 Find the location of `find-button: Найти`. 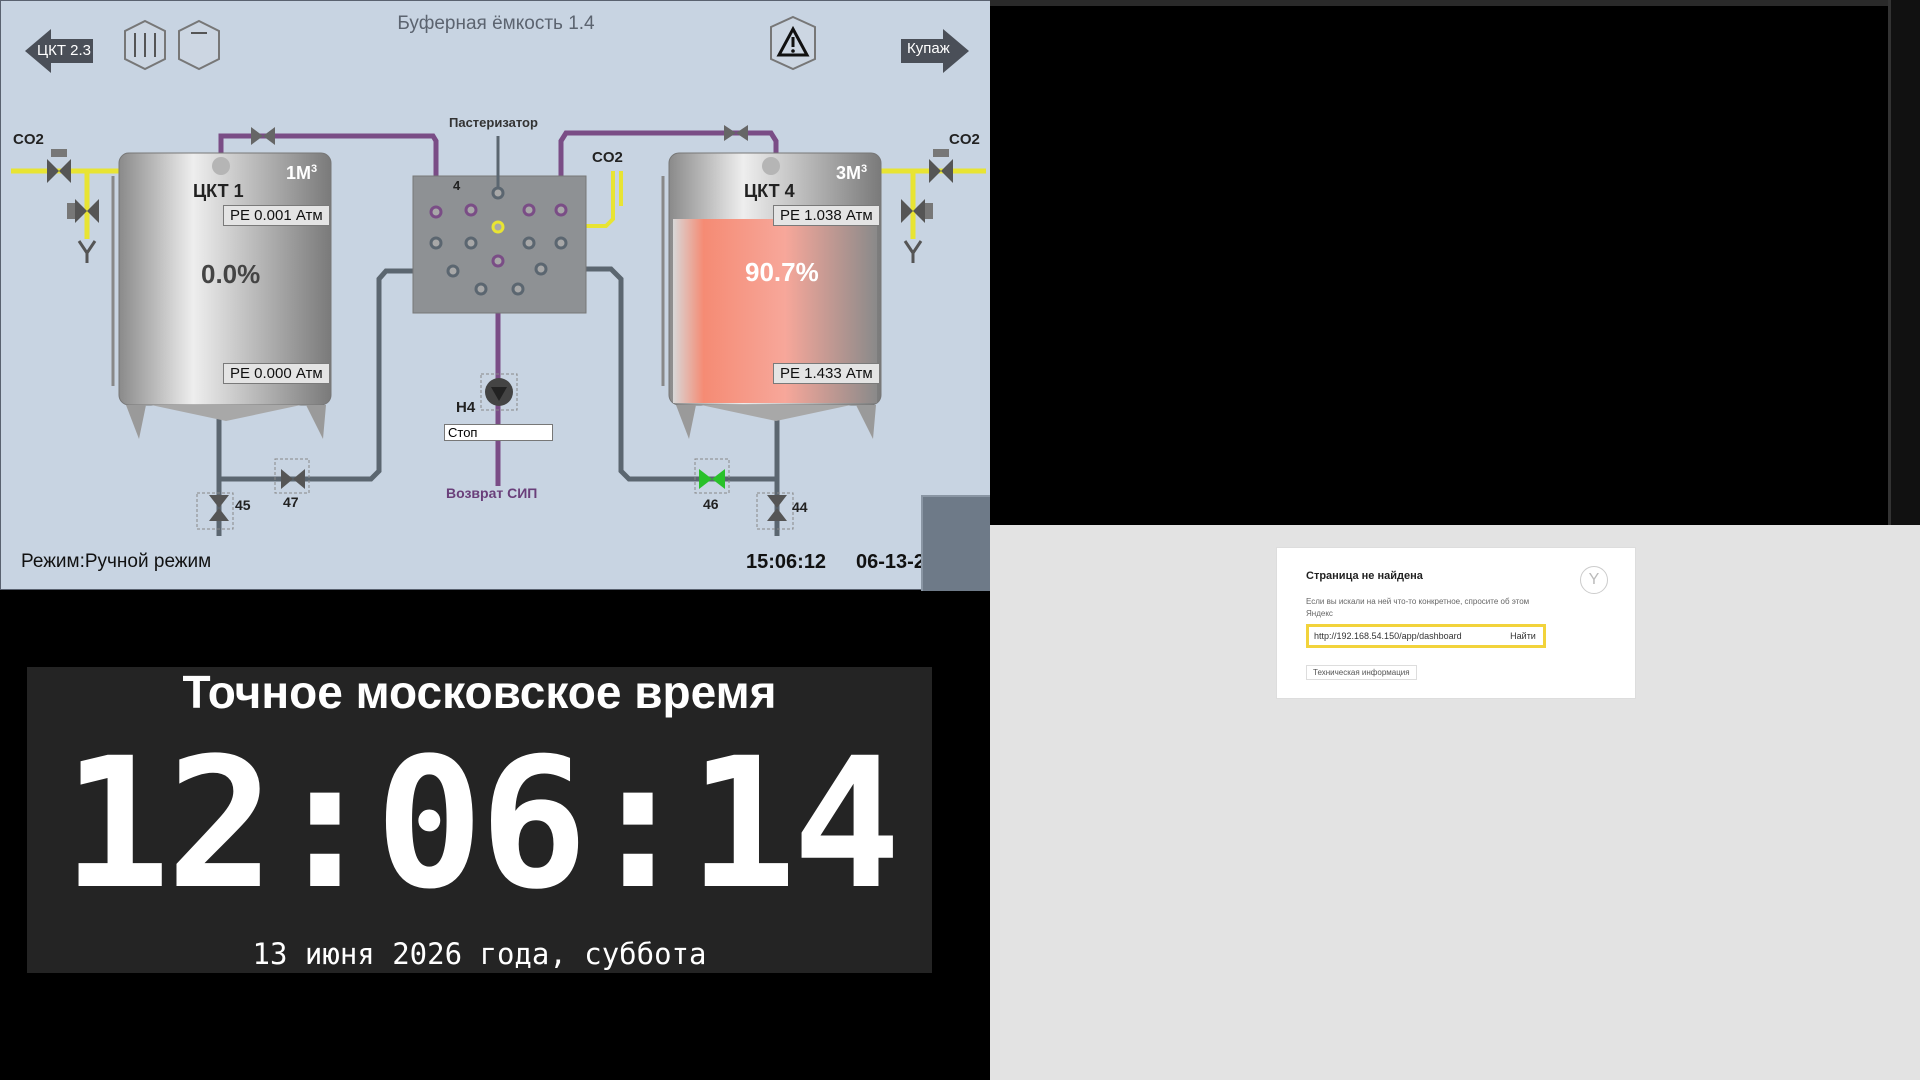

find-button: Найти is located at coordinates (1524, 636).